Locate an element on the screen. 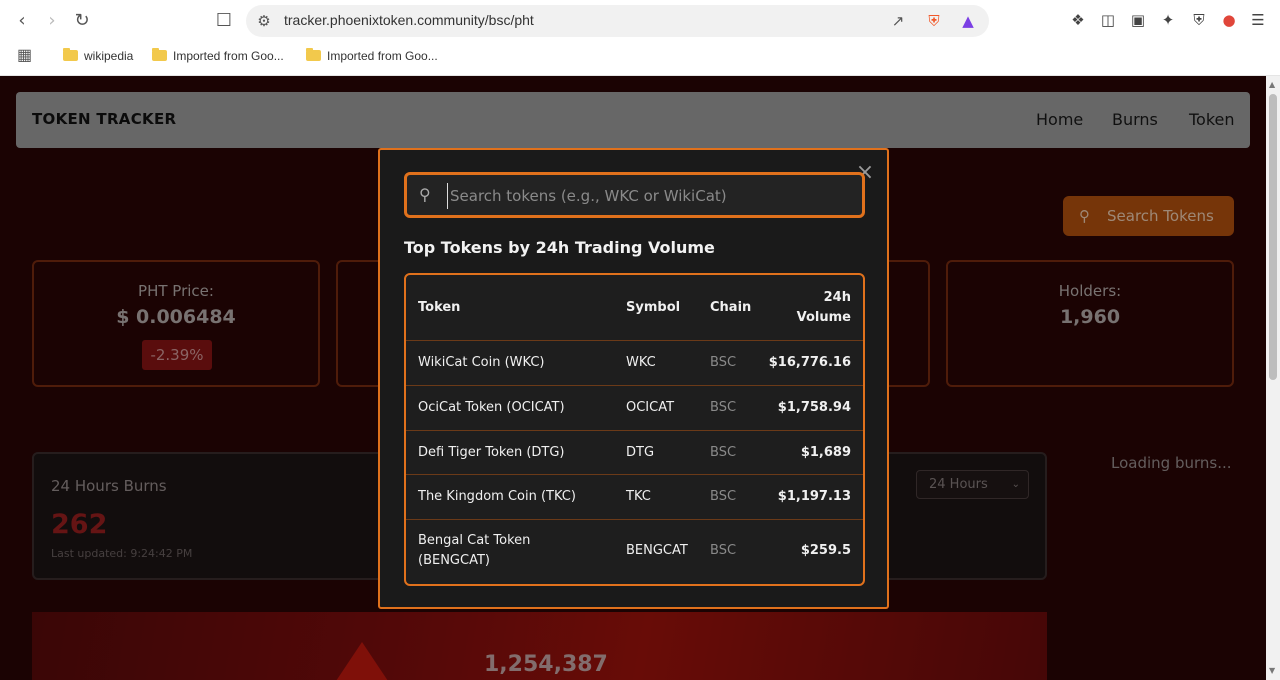  menu-icon: ☰ is located at coordinates (1258, 20).